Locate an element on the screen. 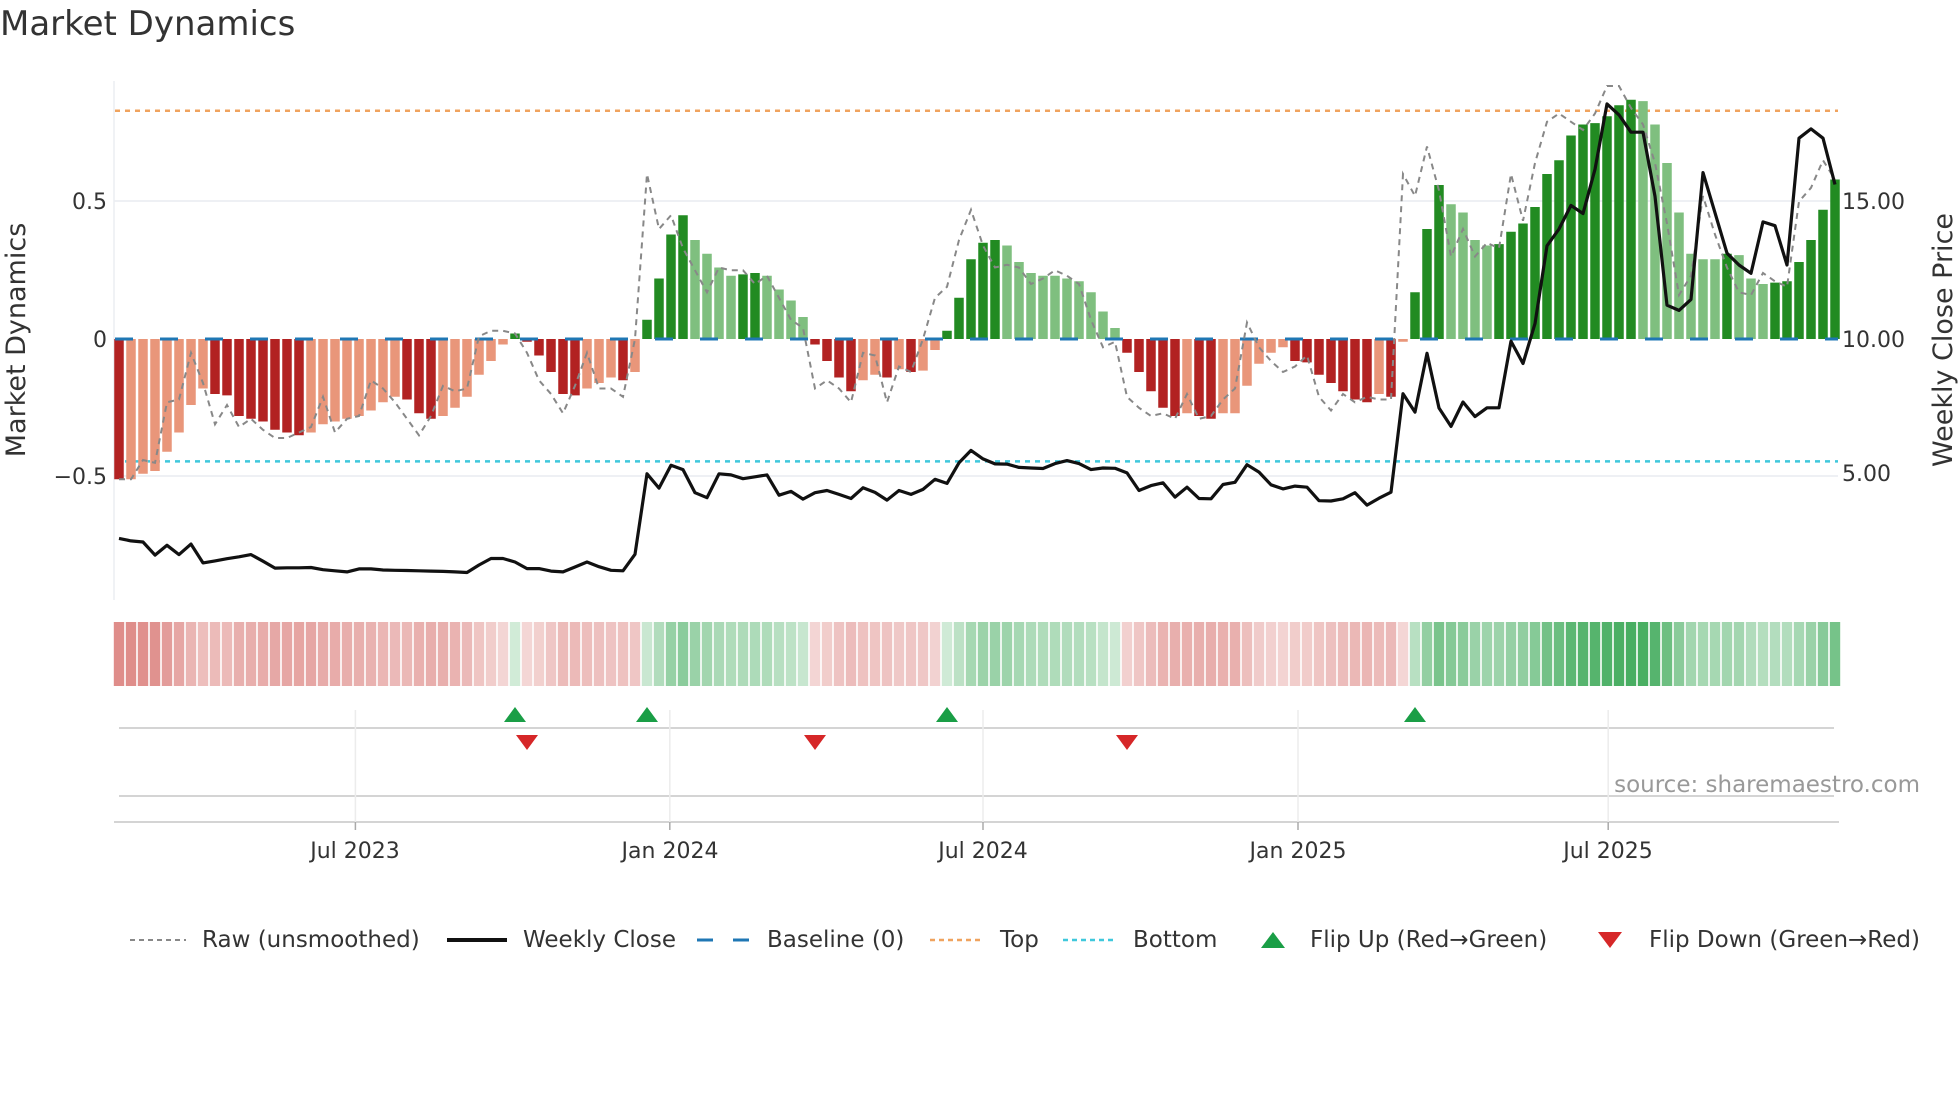 Image resolution: width=1960 pixels, height=1102 pixels. legend-item-baseline: Baseline (0) is located at coordinates (800, 940).